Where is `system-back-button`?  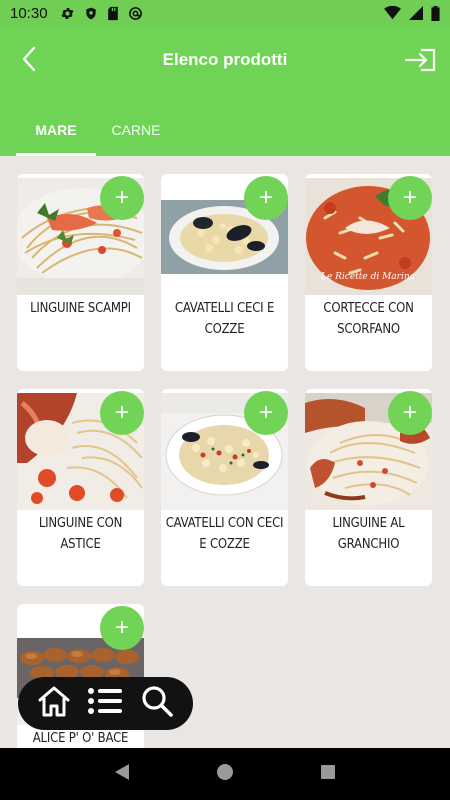
system-back-button is located at coordinates (122, 774).